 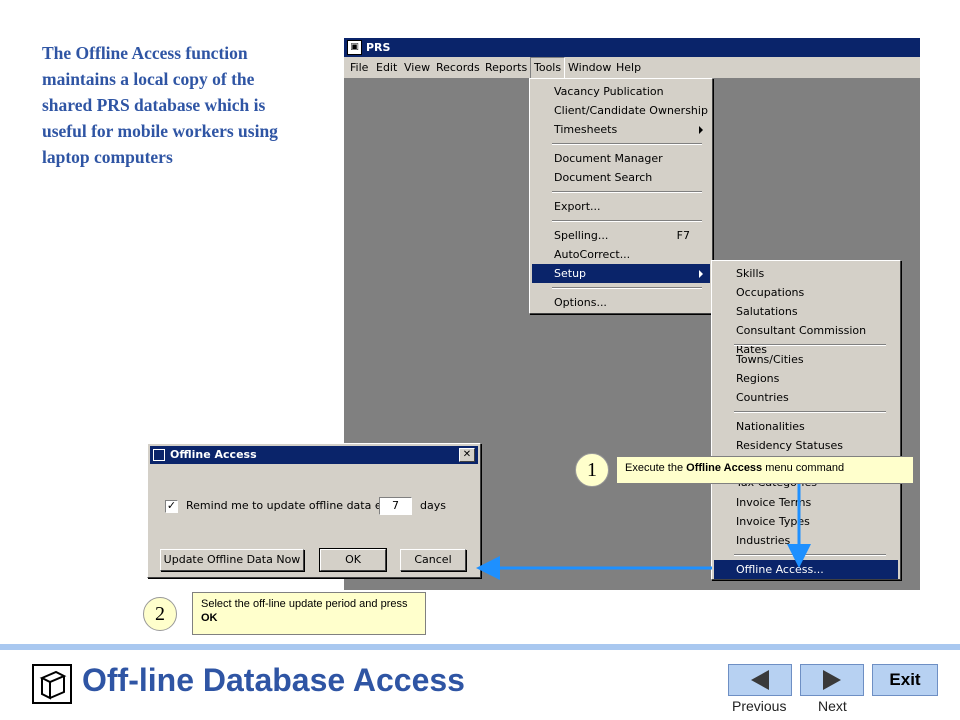 I want to click on menuitem-setup: Setup, so click(x=621, y=273).